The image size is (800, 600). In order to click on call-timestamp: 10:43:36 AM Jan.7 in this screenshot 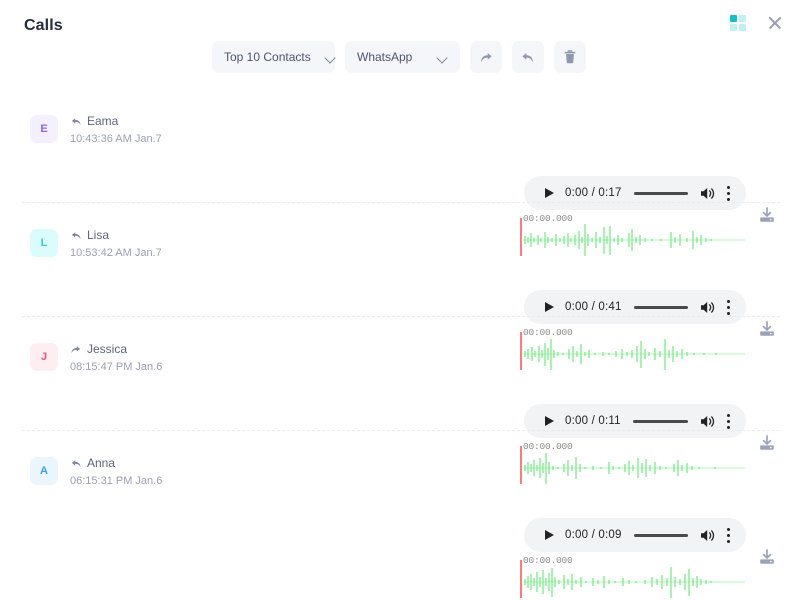, I will do `click(116, 139)`.